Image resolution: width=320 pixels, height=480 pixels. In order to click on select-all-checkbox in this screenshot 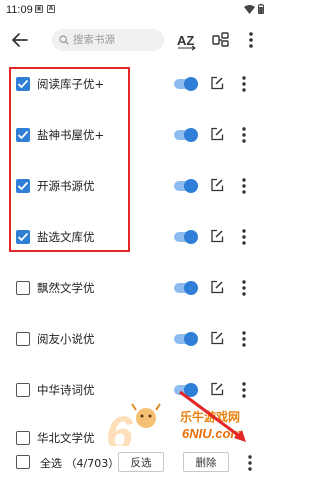, I will do `click(23, 462)`.